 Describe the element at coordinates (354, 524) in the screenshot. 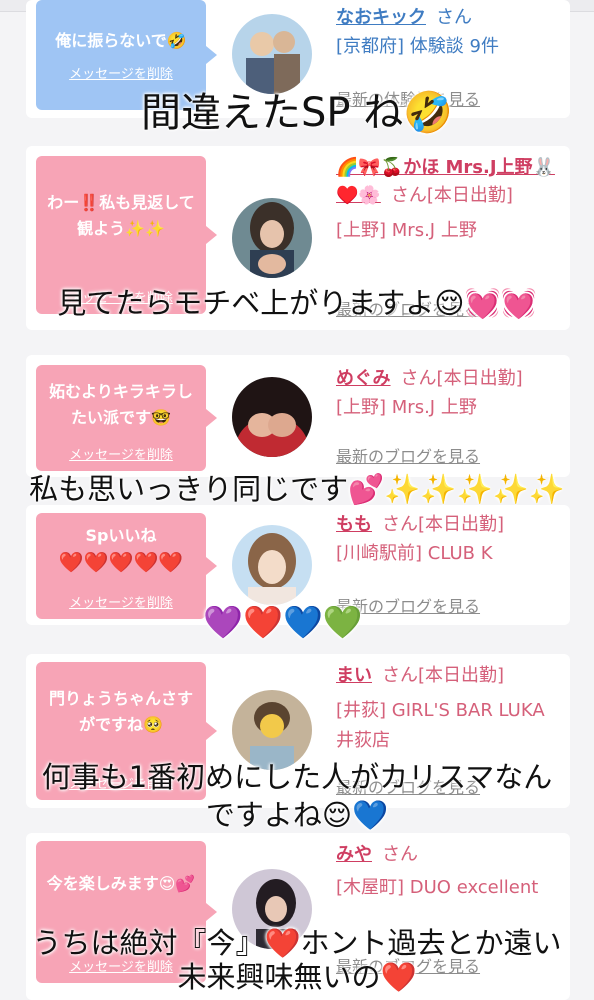

I see `user-name-link: もも` at that location.